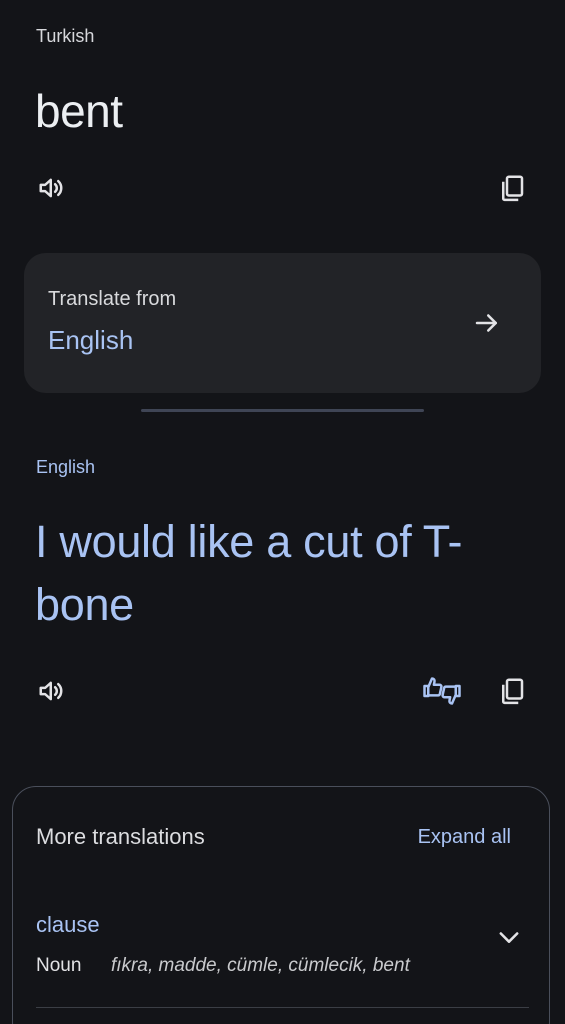 This screenshot has height=1024, width=565. What do you see at coordinates (112, 299) in the screenshot?
I see `translate-from-label: Translate from` at bounding box center [112, 299].